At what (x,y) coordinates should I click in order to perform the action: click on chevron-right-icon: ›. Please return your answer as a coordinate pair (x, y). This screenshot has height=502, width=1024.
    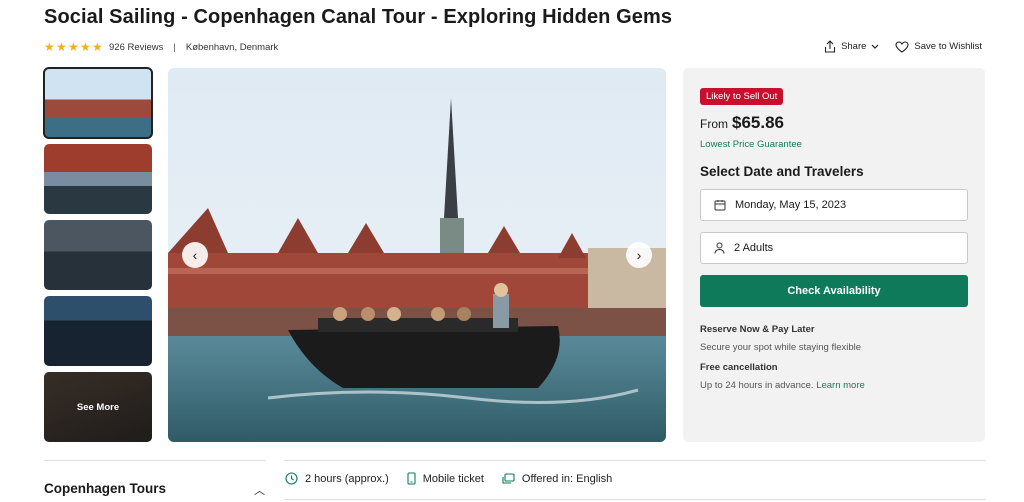
    Looking at the image, I should click on (639, 255).